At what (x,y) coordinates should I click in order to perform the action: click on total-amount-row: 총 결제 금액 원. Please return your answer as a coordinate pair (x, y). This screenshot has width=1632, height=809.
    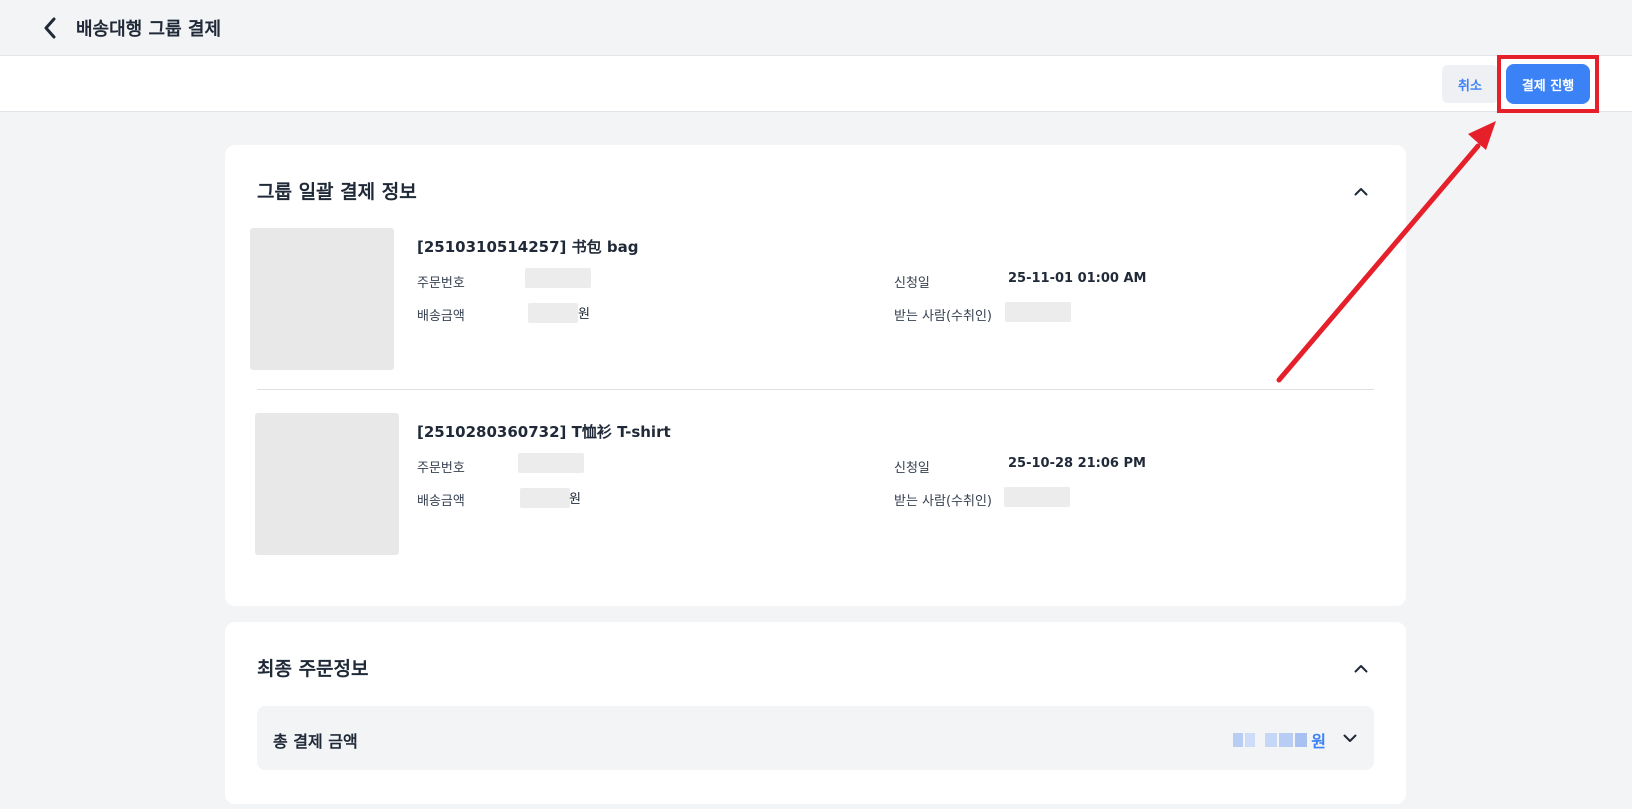
    Looking at the image, I should click on (815, 738).